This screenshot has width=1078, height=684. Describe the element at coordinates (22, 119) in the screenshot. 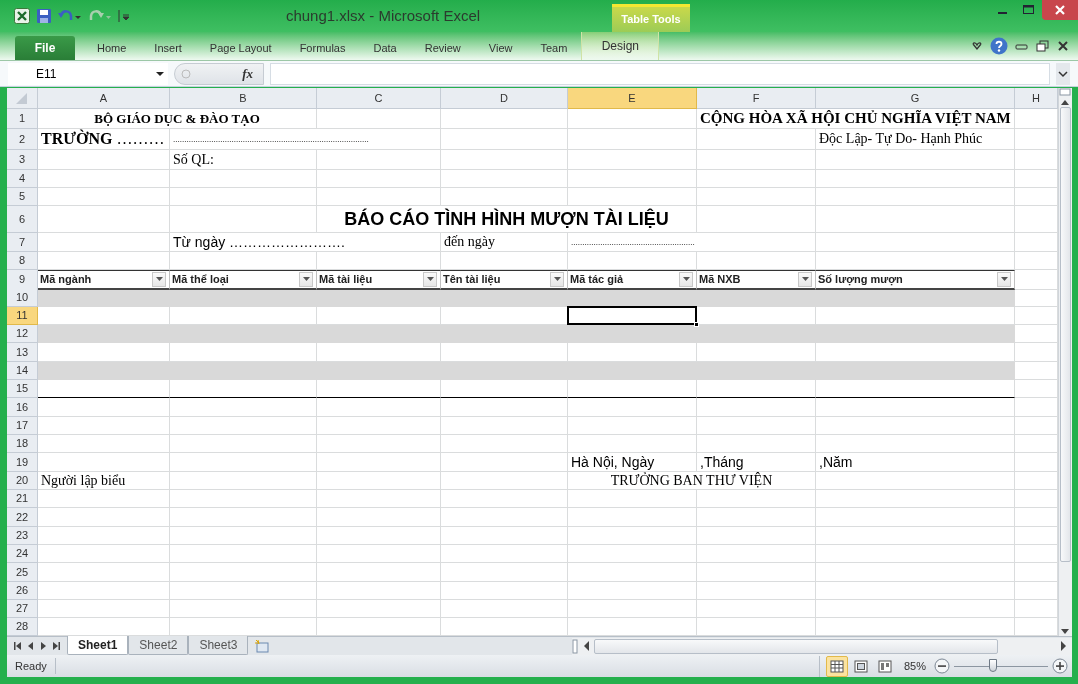

I see `row-number: 1` at that location.